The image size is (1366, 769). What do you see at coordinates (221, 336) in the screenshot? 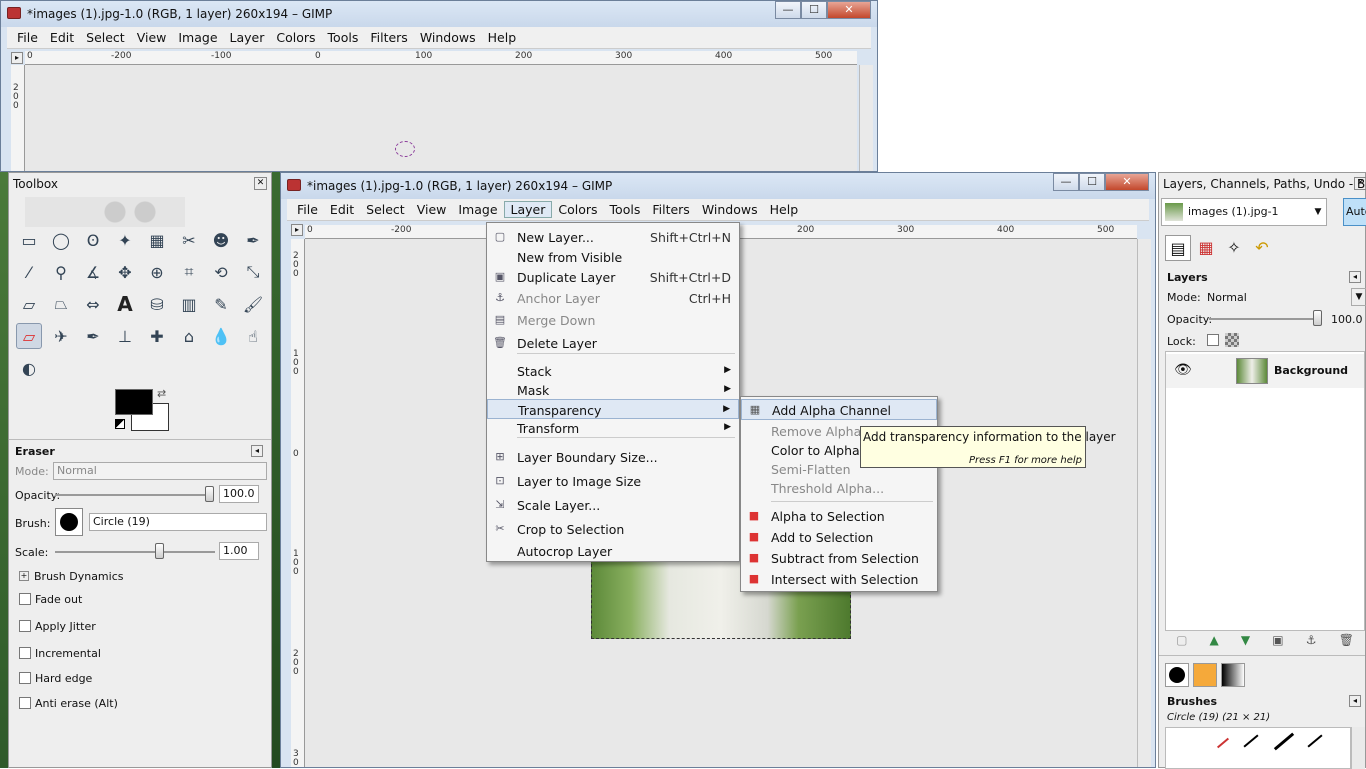
I see `blur-icon: 💧` at bounding box center [221, 336].